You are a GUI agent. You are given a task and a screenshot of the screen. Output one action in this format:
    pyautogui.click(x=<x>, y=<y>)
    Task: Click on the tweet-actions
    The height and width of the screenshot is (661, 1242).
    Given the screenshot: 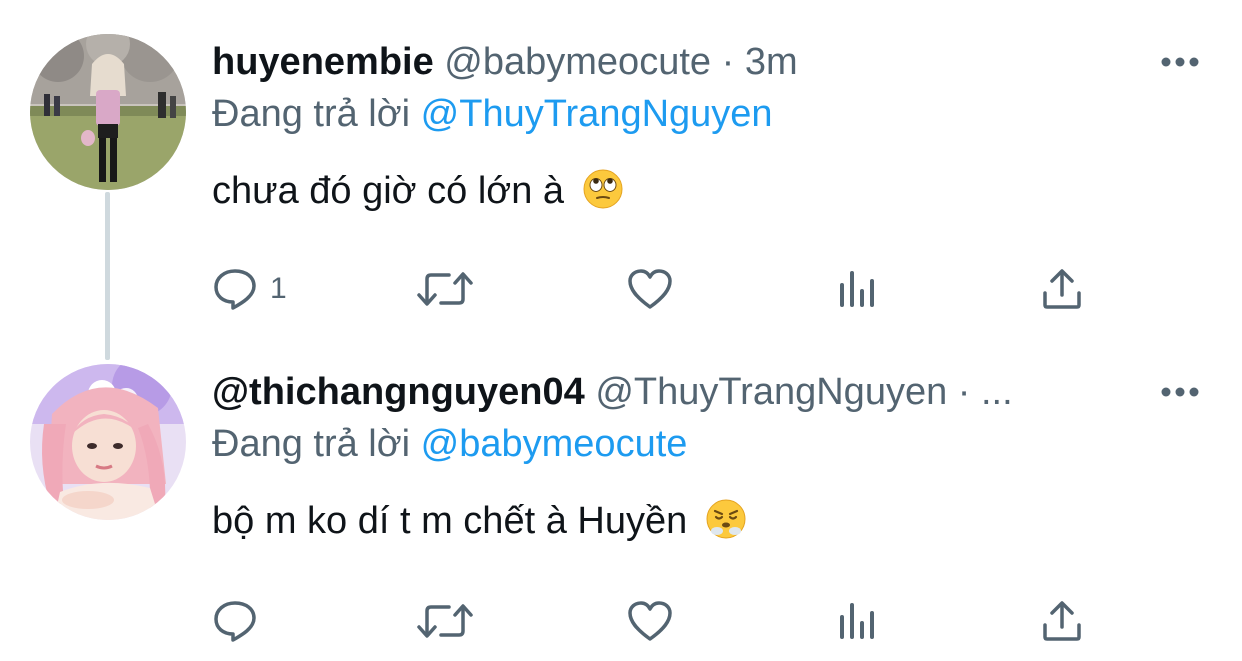 What is the action you would take?
    pyautogui.click(x=652, y=621)
    